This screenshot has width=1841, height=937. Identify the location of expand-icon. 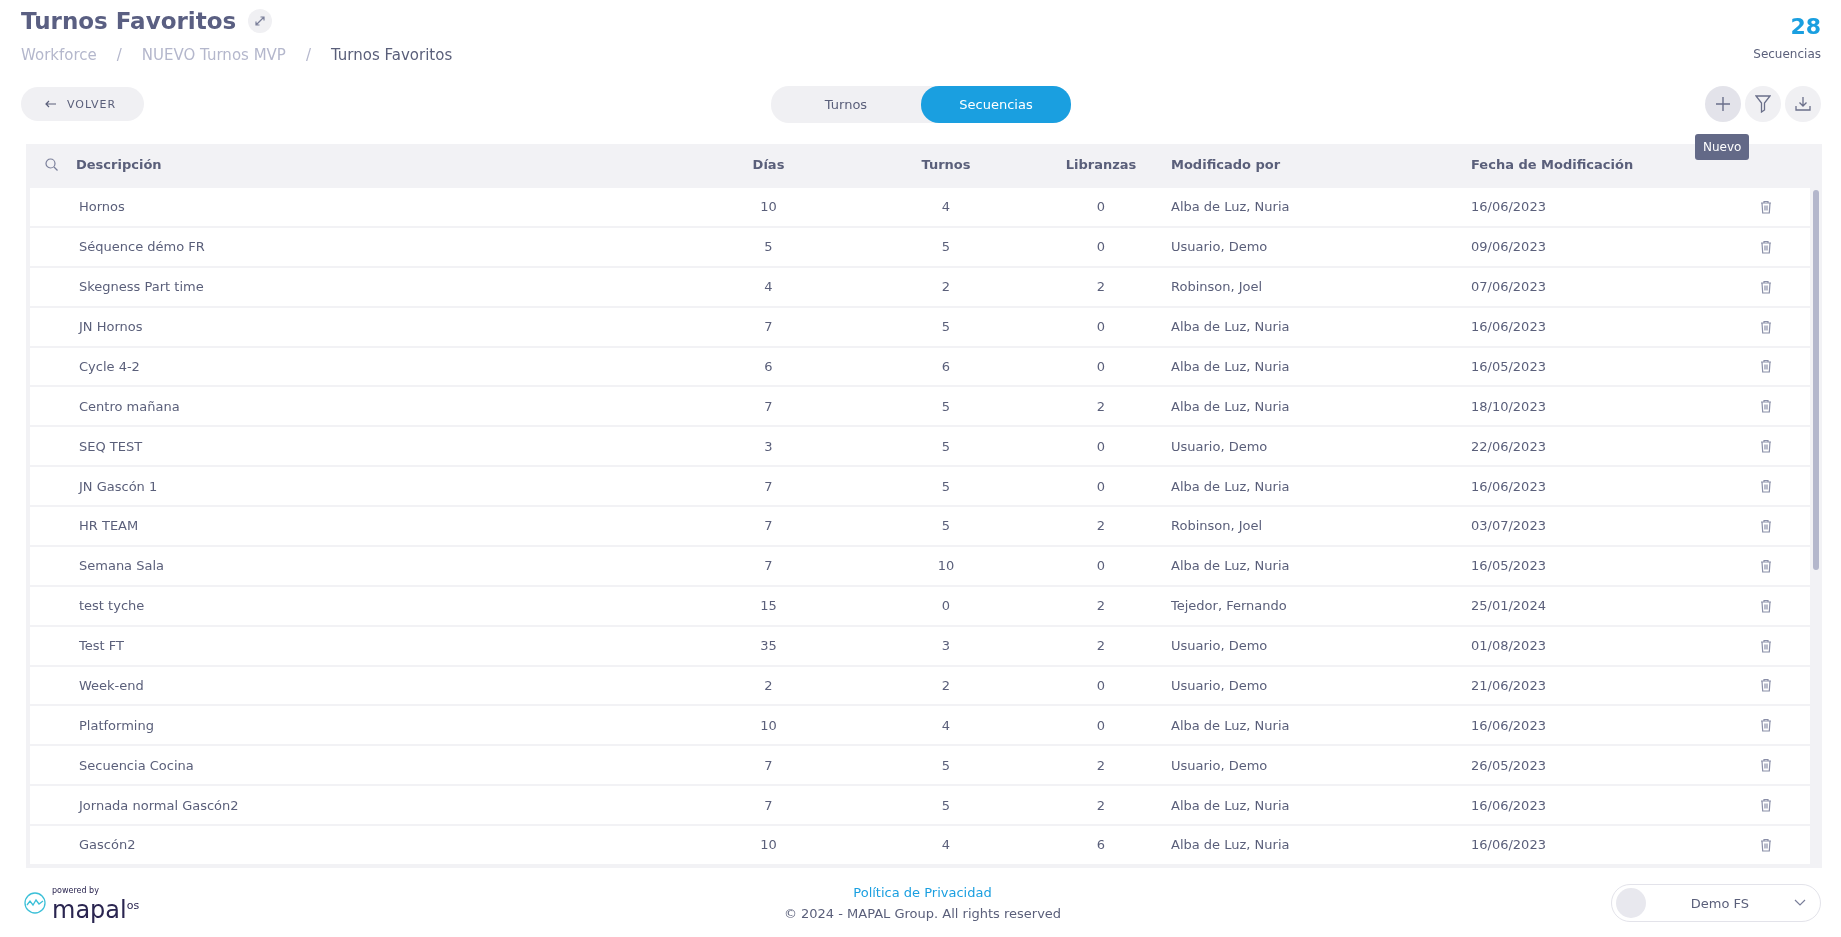
(260, 21).